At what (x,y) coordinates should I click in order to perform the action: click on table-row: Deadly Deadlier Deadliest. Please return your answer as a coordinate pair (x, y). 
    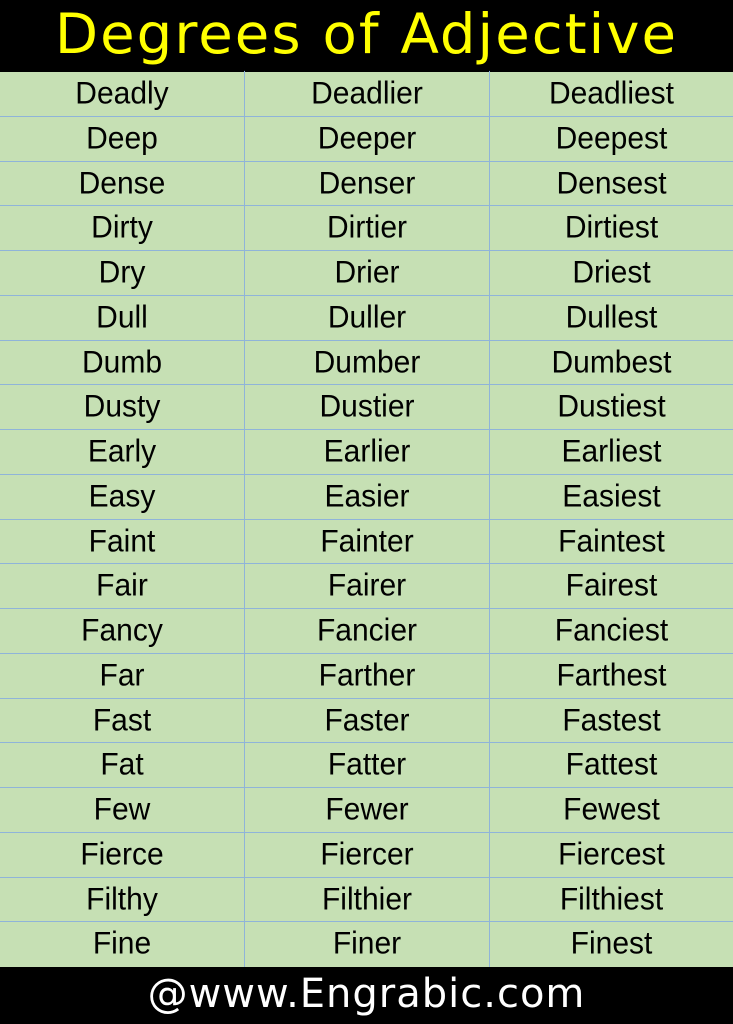
    Looking at the image, I should click on (366, 93).